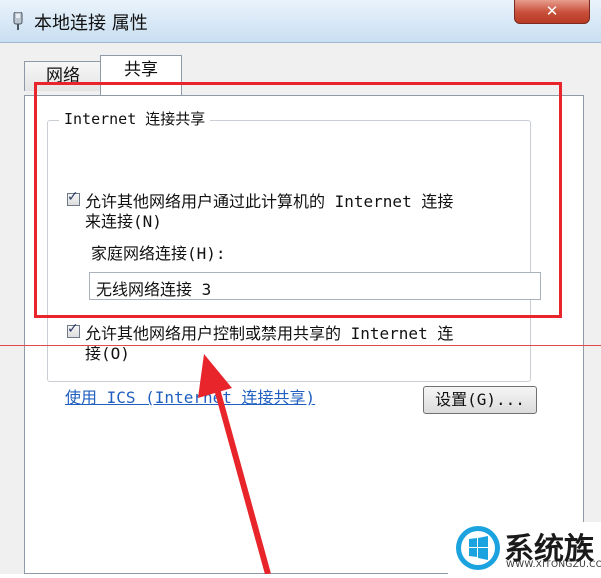 The width and height of the screenshot is (601, 578). What do you see at coordinates (234, 464) in the screenshot?
I see `annotation-arrow-icon` at bounding box center [234, 464].